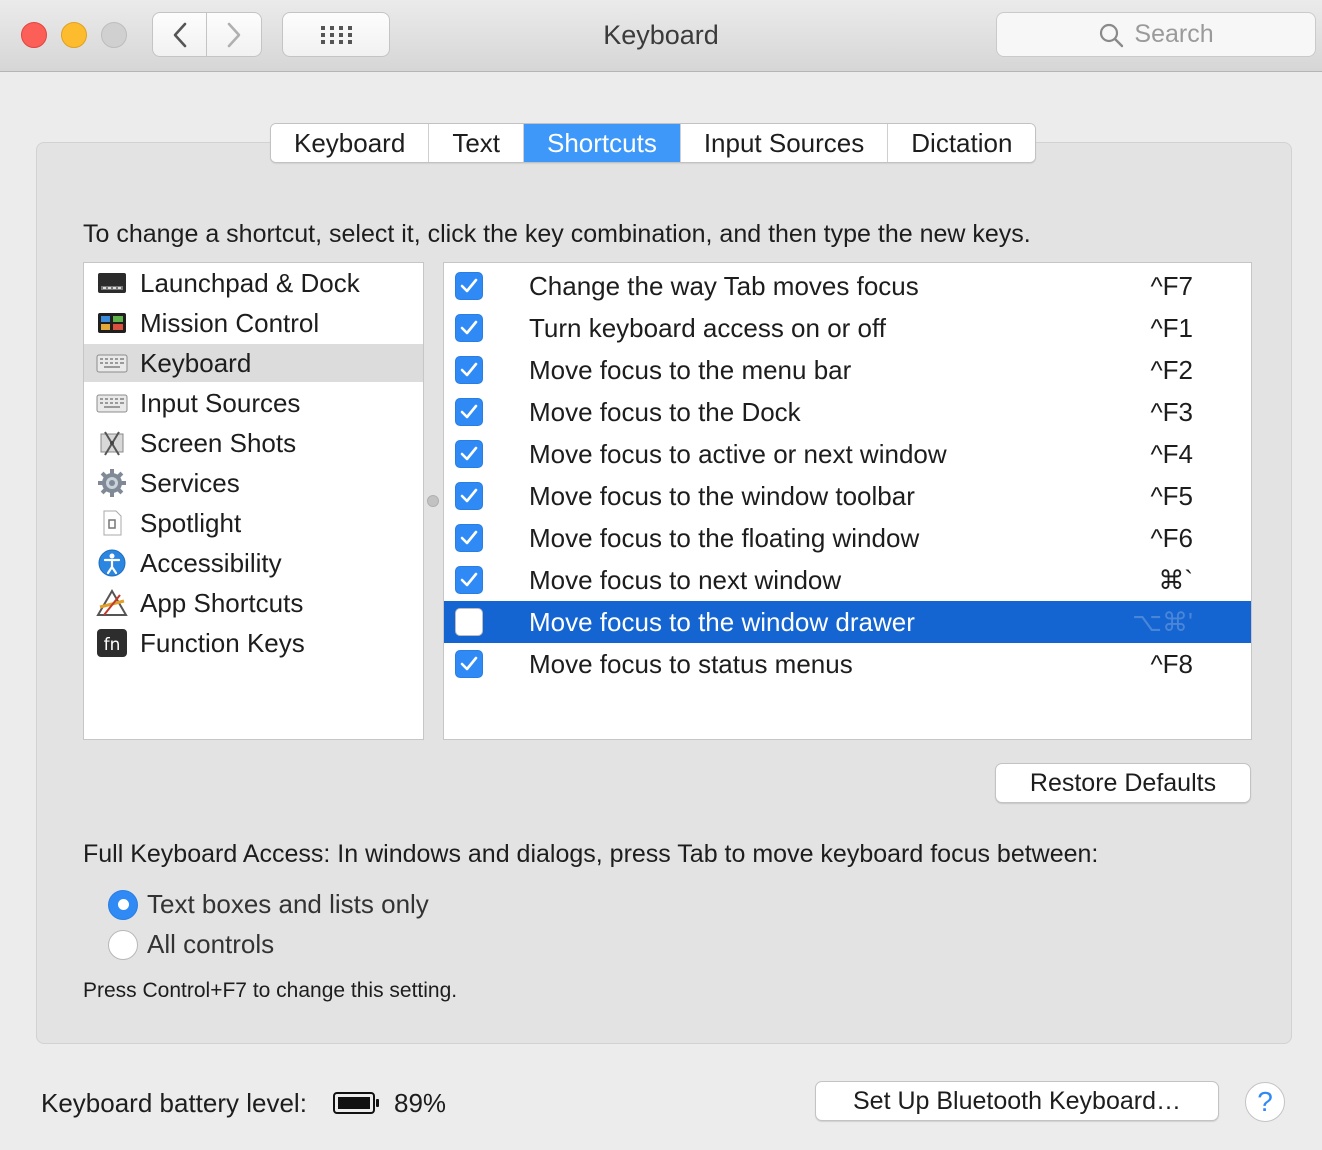 This screenshot has height=1150, width=1322. What do you see at coordinates (112, 483) in the screenshot?
I see `services-gear-icon` at bounding box center [112, 483].